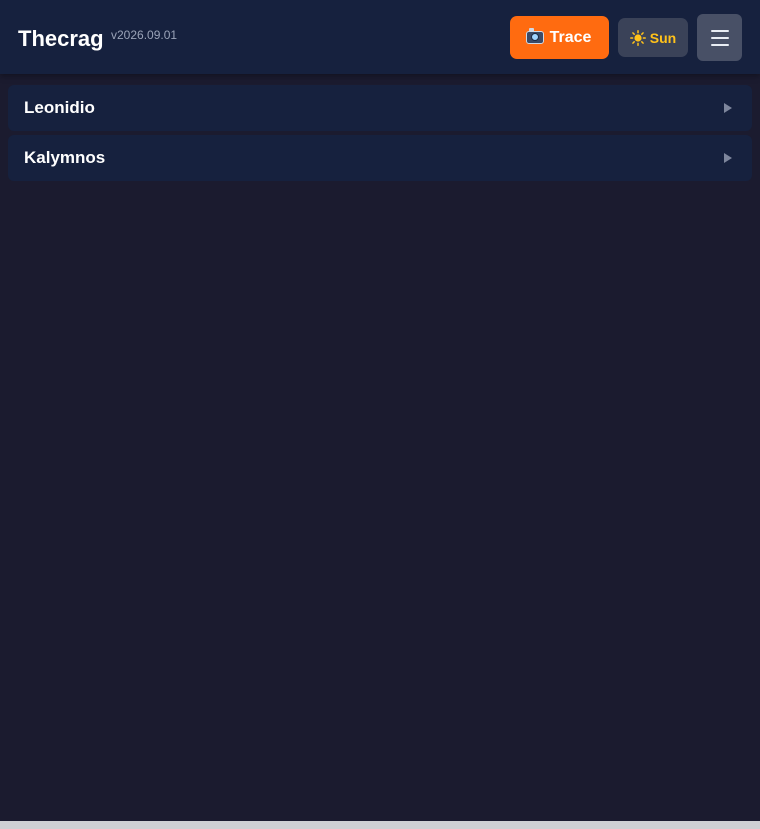  What do you see at coordinates (534, 36) in the screenshot?
I see `camera-icon` at bounding box center [534, 36].